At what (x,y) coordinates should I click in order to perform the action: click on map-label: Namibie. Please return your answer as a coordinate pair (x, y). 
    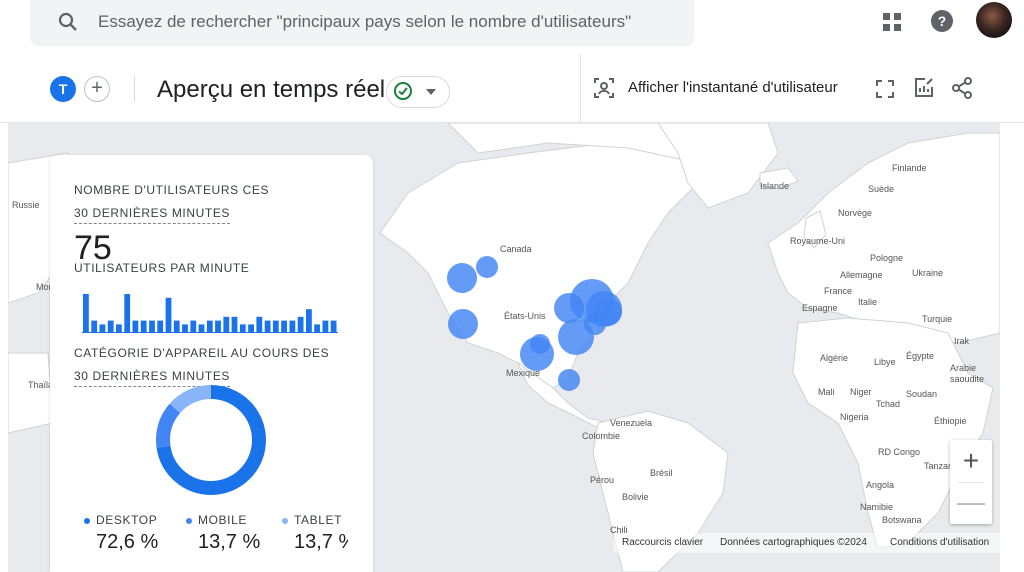
    Looking at the image, I should click on (877, 507).